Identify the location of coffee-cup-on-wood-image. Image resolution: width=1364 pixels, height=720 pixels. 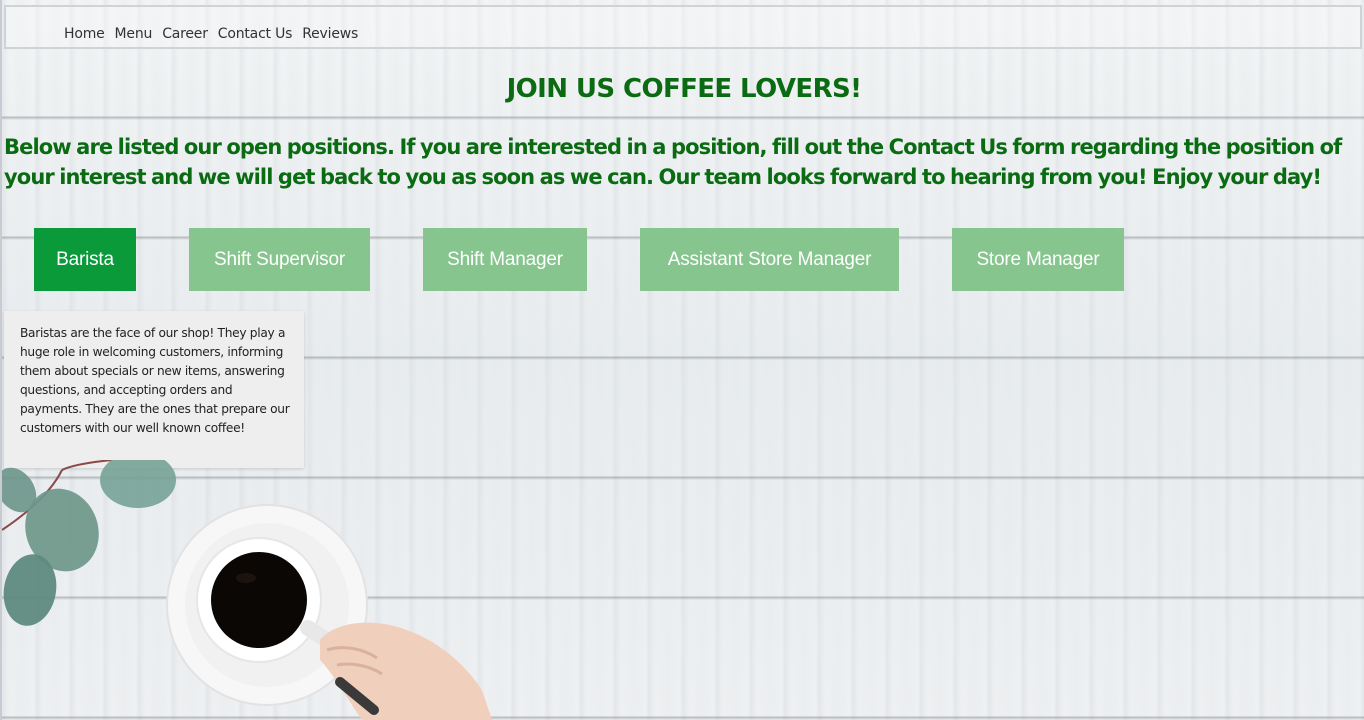
(247, 590).